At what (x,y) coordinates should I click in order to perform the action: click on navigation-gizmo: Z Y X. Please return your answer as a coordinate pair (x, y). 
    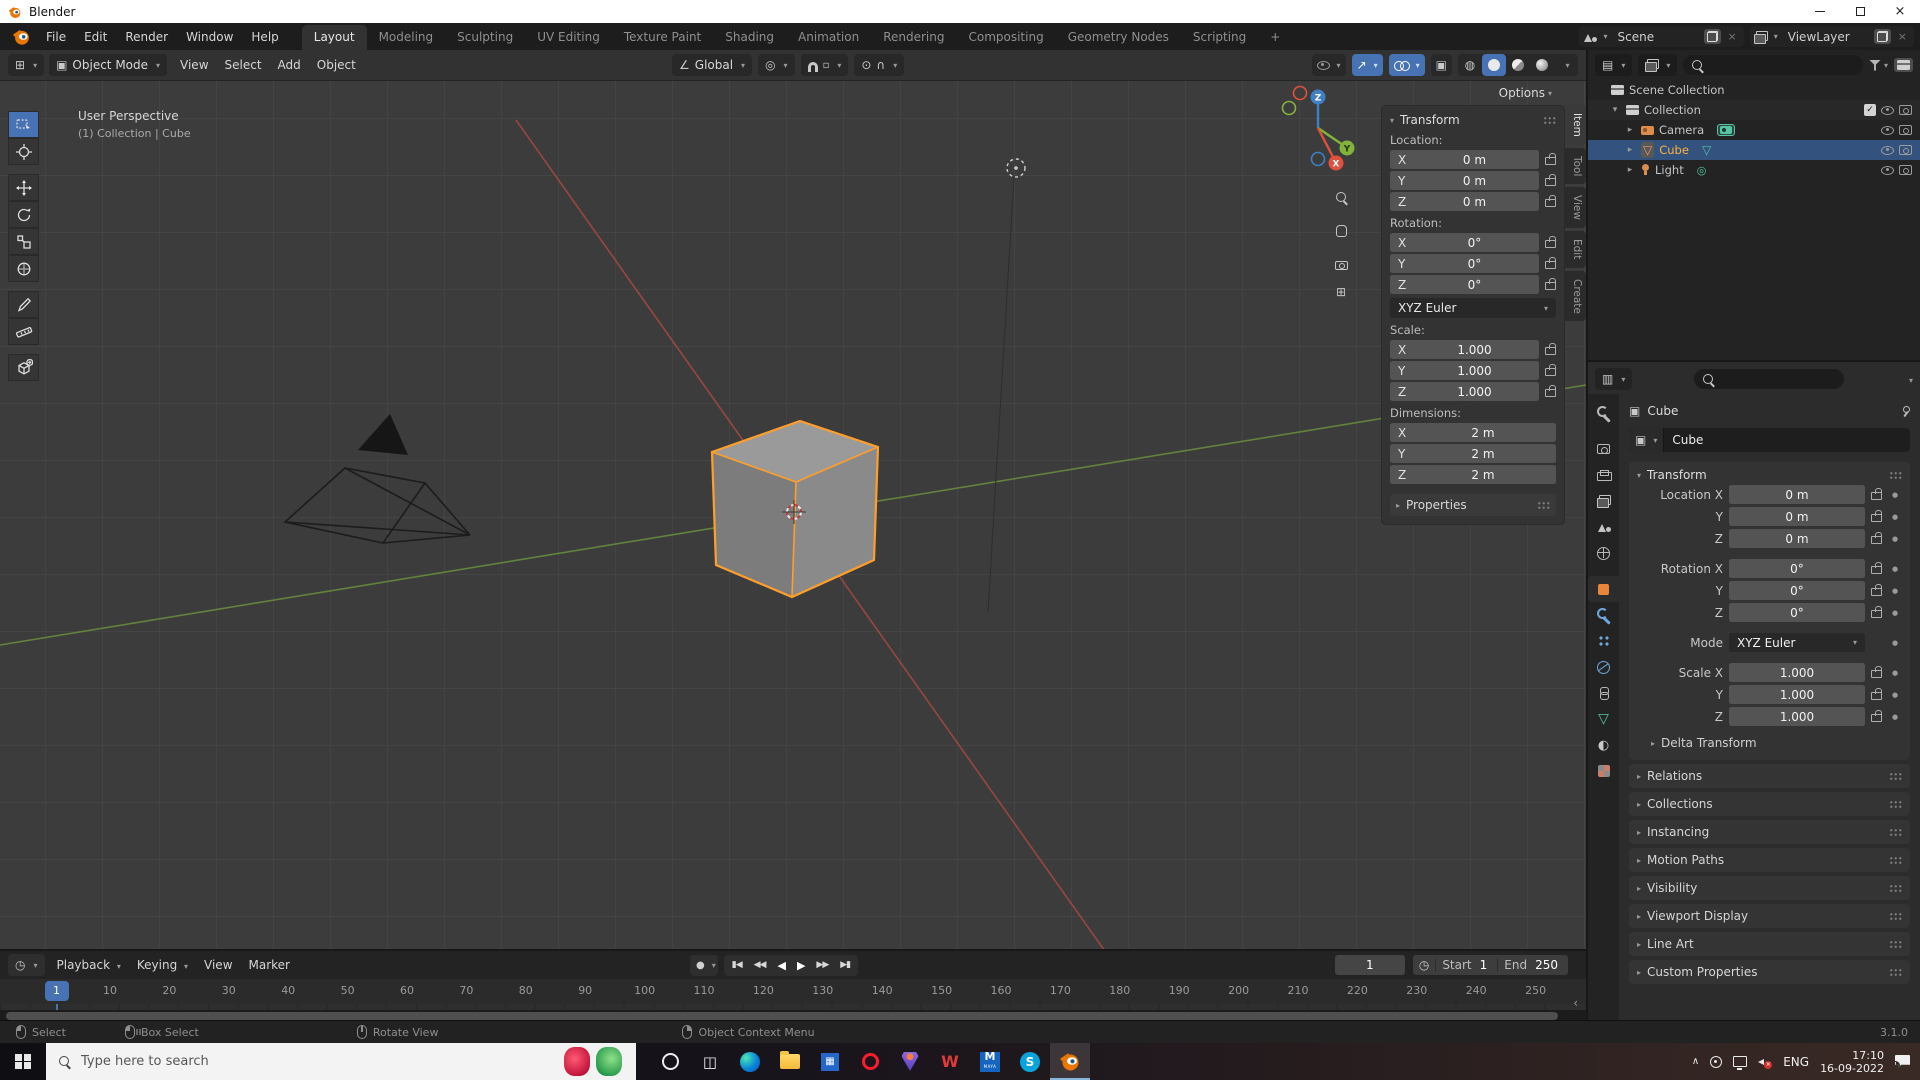
    Looking at the image, I should click on (1318, 128).